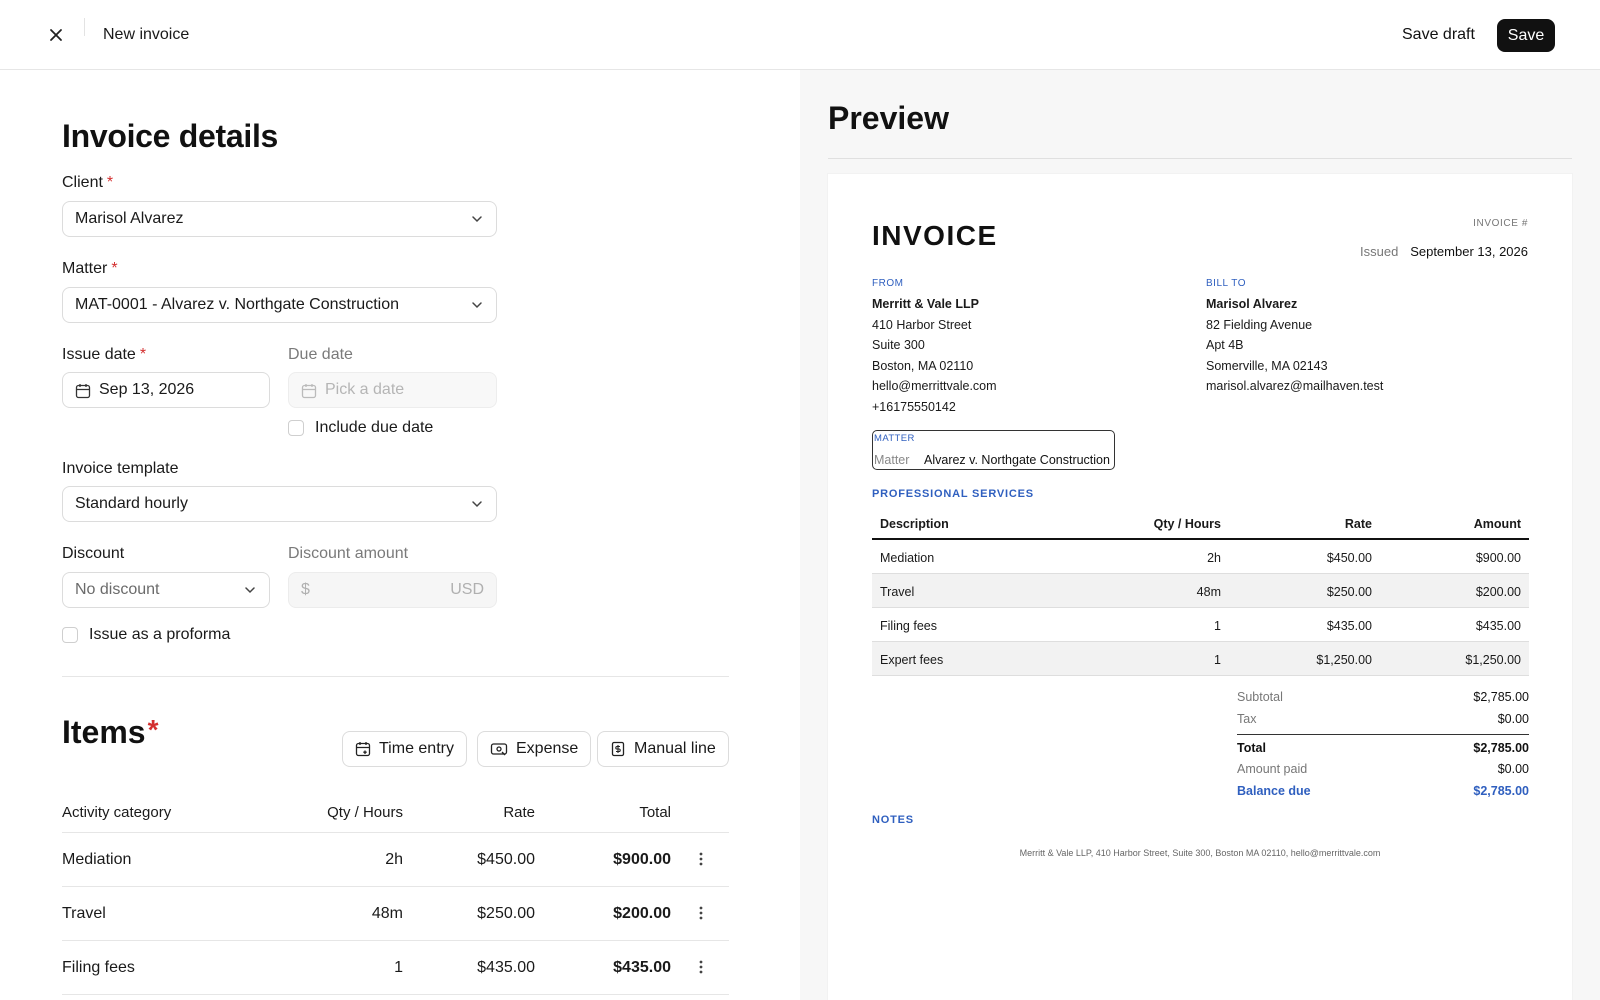 The width and height of the screenshot is (1600, 1000). I want to click on row-qty: 2h, so click(1214, 558).